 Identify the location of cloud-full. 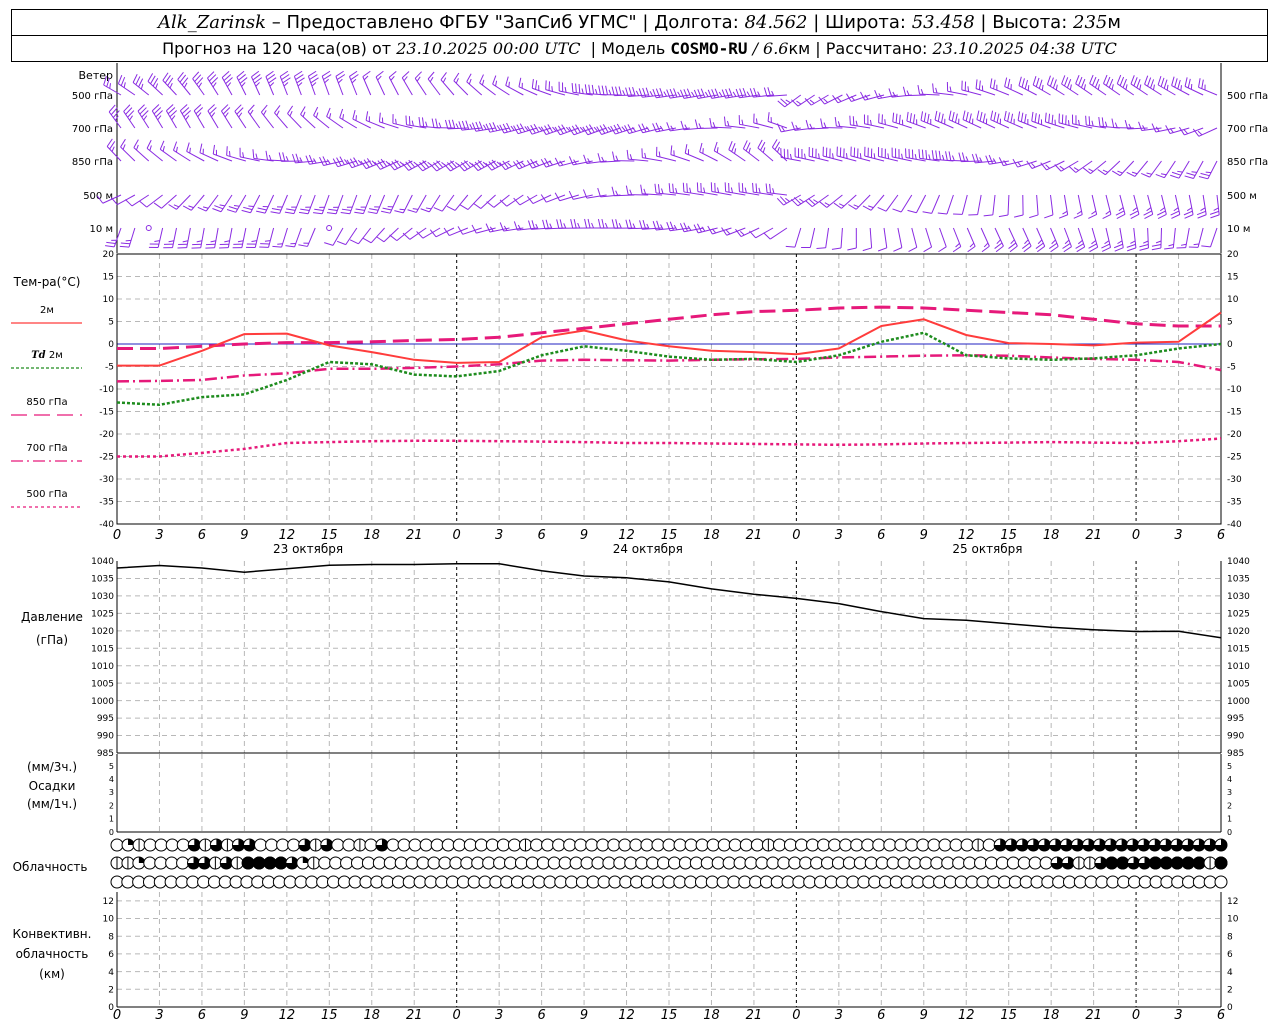
(1188, 863).